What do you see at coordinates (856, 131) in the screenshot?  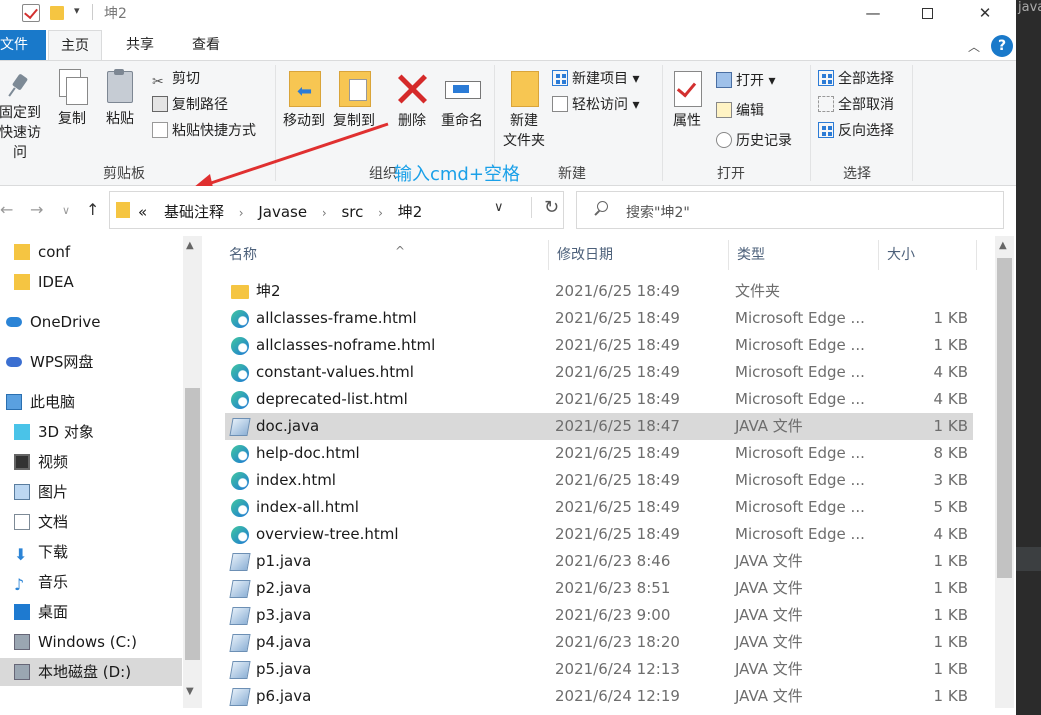 I see `invert-selection-button: 反向选择` at bounding box center [856, 131].